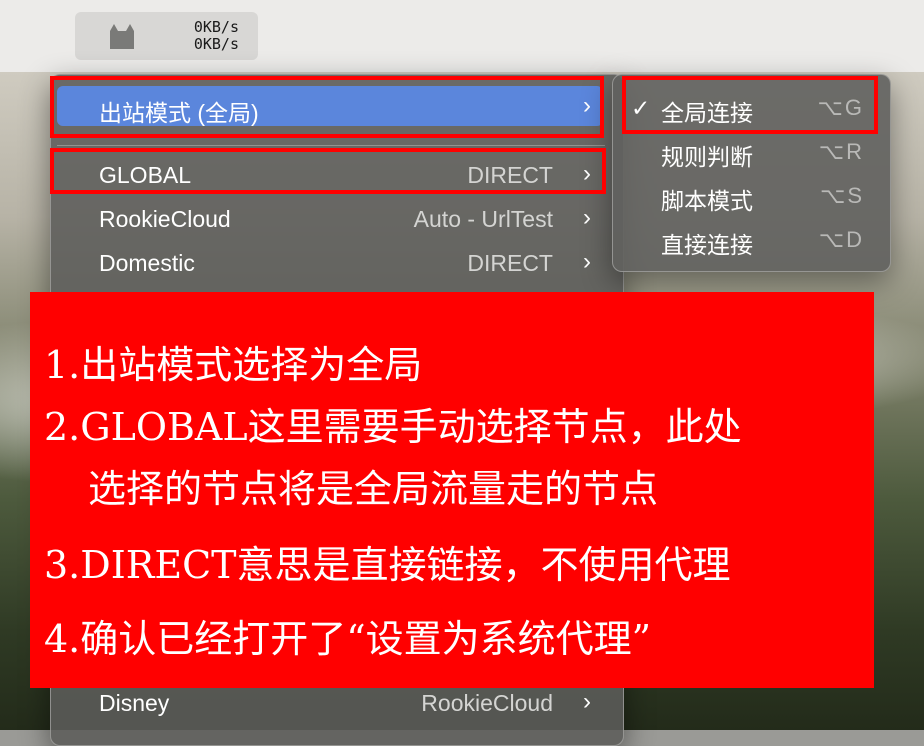 The width and height of the screenshot is (924, 746). What do you see at coordinates (216, 44) in the screenshot?
I see `download-speed: 0KB/s` at bounding box center [216, 44].